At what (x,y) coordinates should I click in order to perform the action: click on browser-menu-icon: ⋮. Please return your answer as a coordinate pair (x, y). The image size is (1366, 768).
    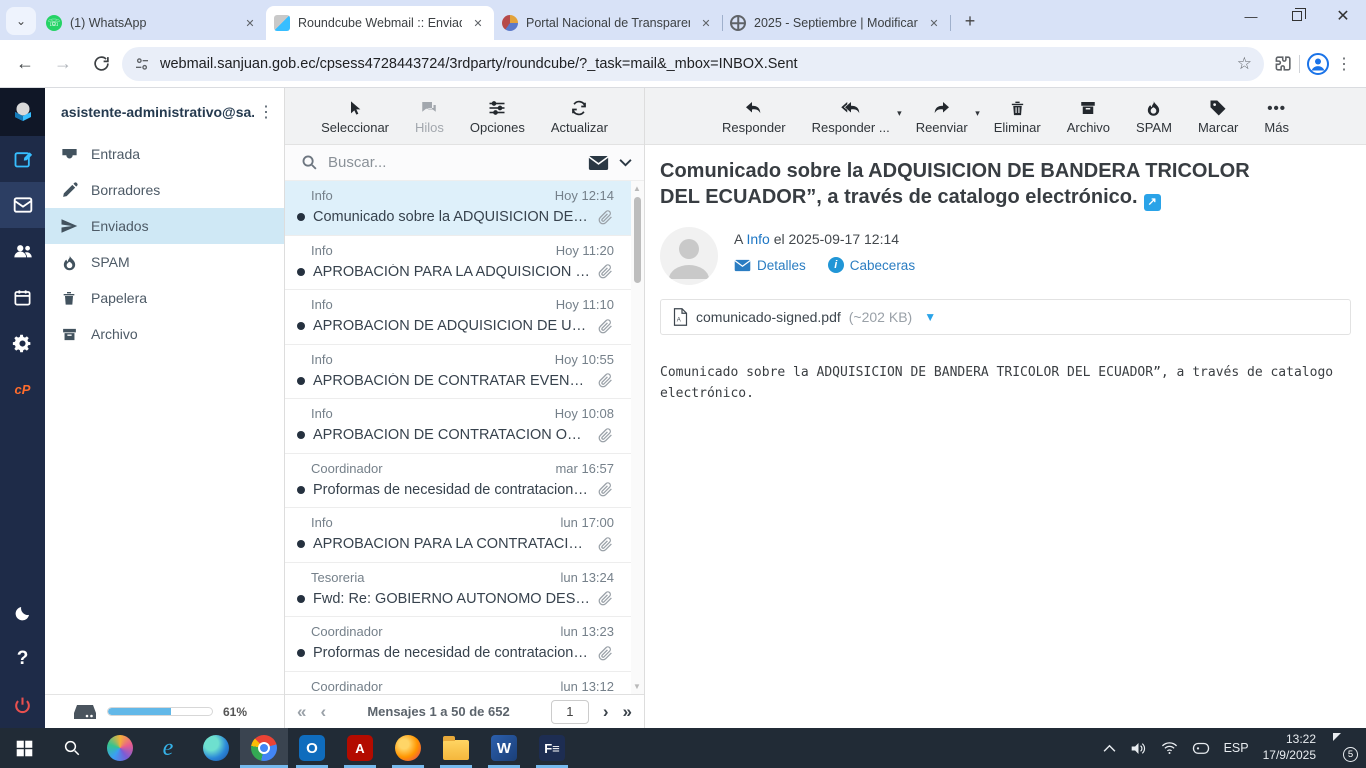
    Looking at the image, I should click on (1344, 64).